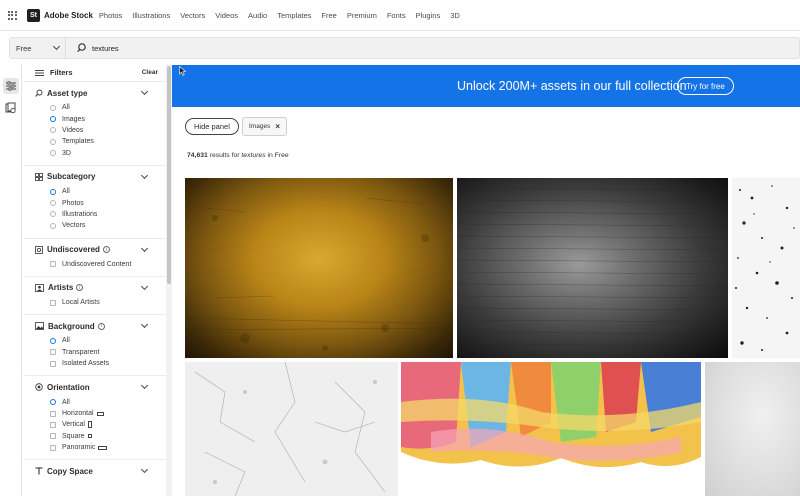  I want to click on nav-link-vectors: Vectors, so click(192, 15).